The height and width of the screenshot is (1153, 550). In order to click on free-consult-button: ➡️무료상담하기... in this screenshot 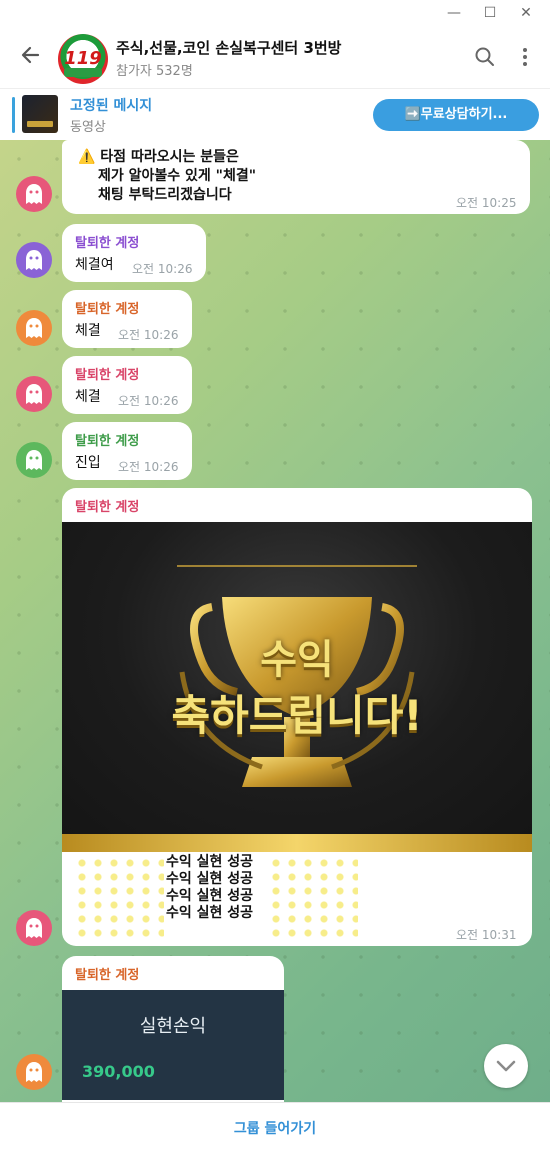, I will do `click(456, 115)`.